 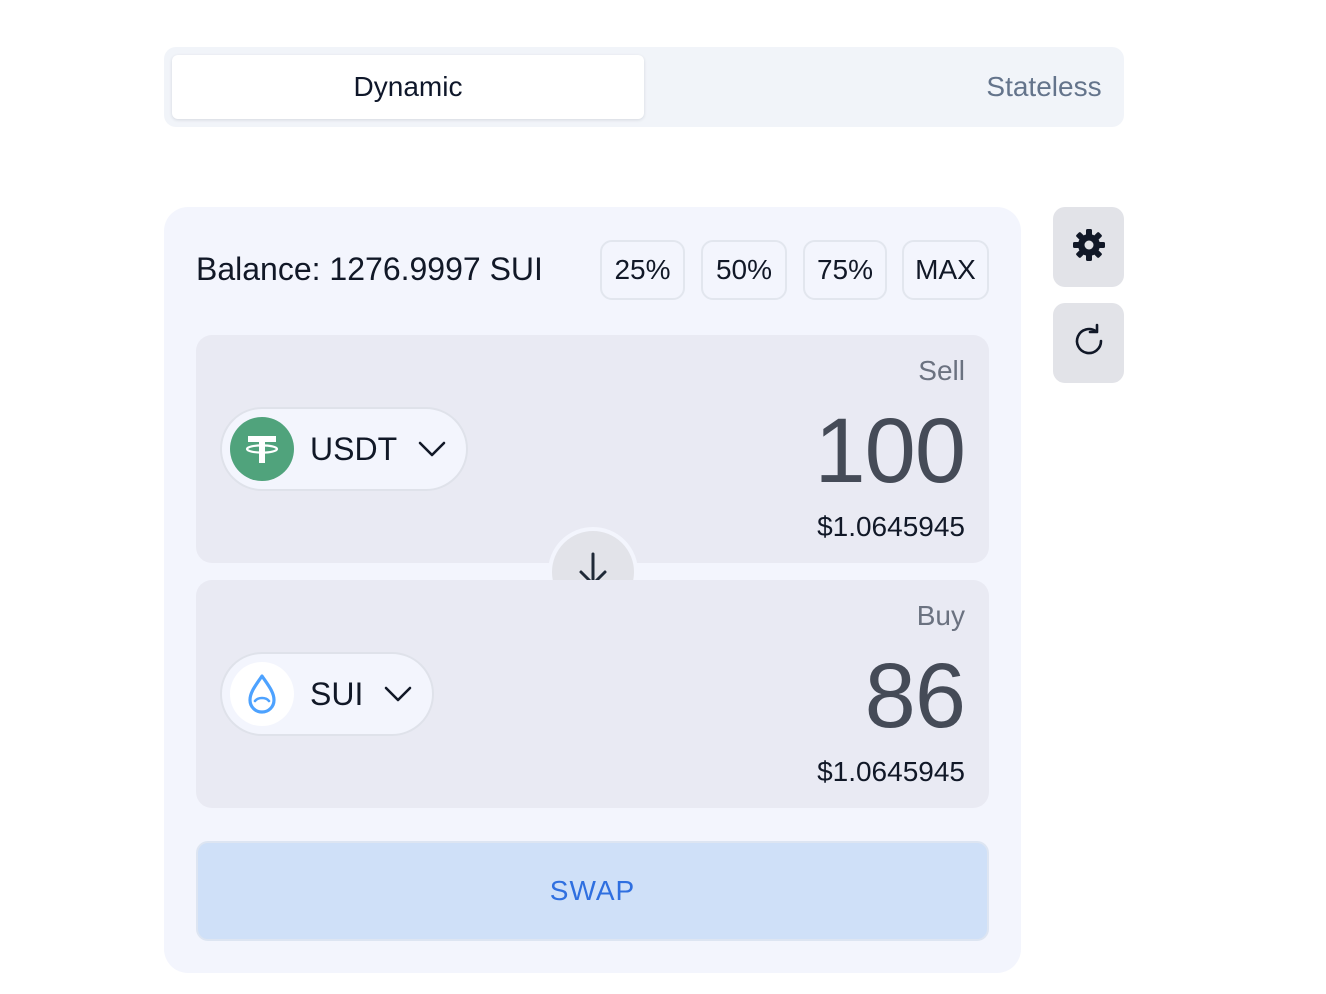 What do you see at coordinates (915, 696) in the screenshot?
I see `buy-amount: 86` at bounding box center [915, 696].